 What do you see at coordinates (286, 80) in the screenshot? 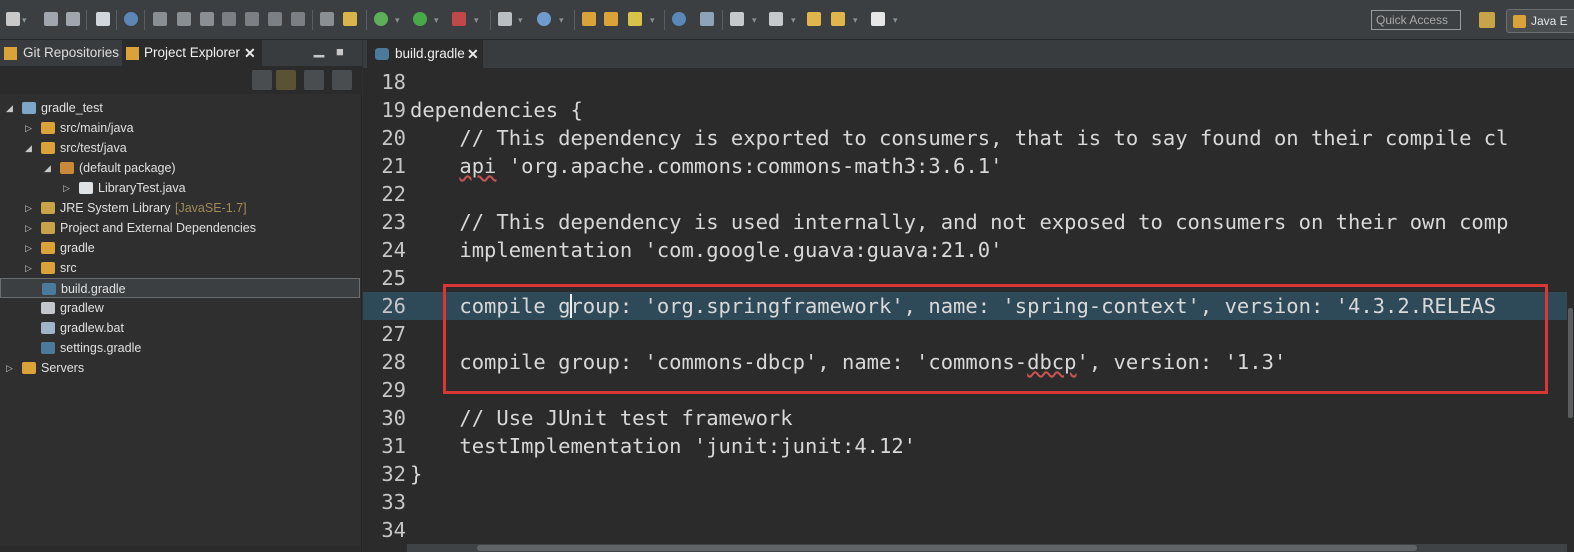
I see `link-with-editor-icon` at bounding box center [286, 80].